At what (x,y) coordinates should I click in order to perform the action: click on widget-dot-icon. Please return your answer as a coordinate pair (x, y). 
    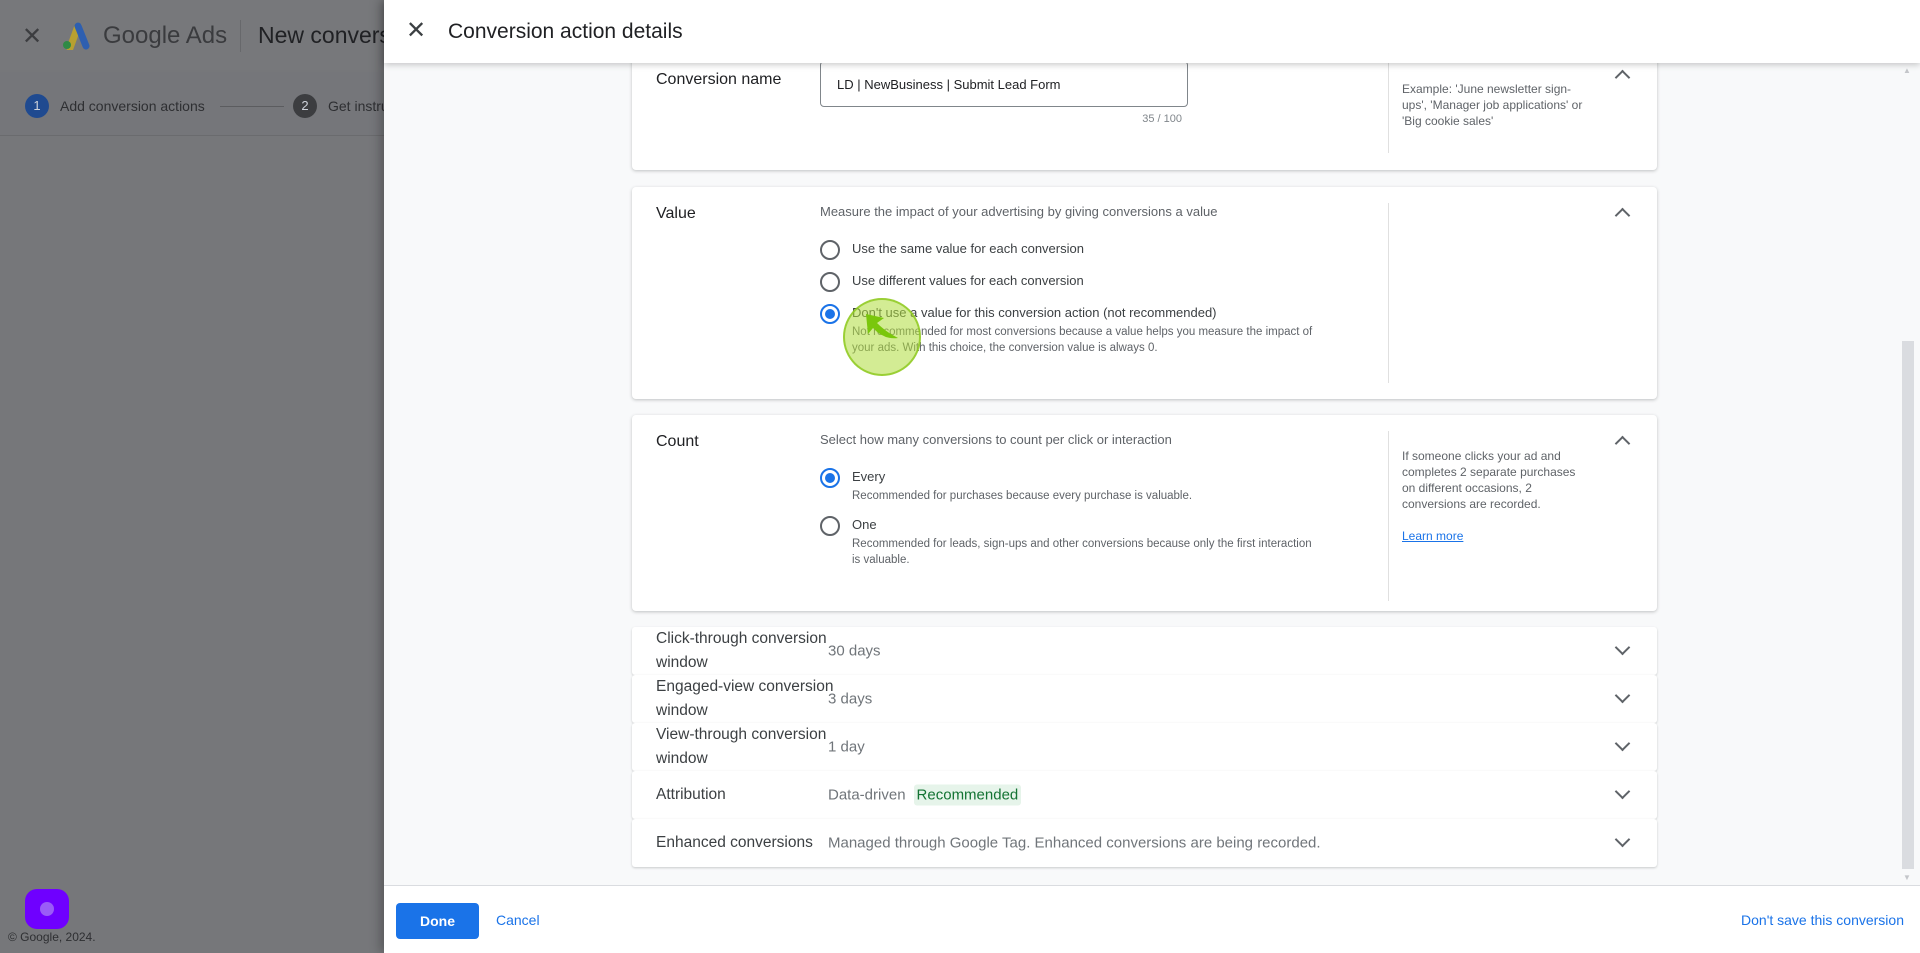
    Looking at the image, I should click on (47, 909).